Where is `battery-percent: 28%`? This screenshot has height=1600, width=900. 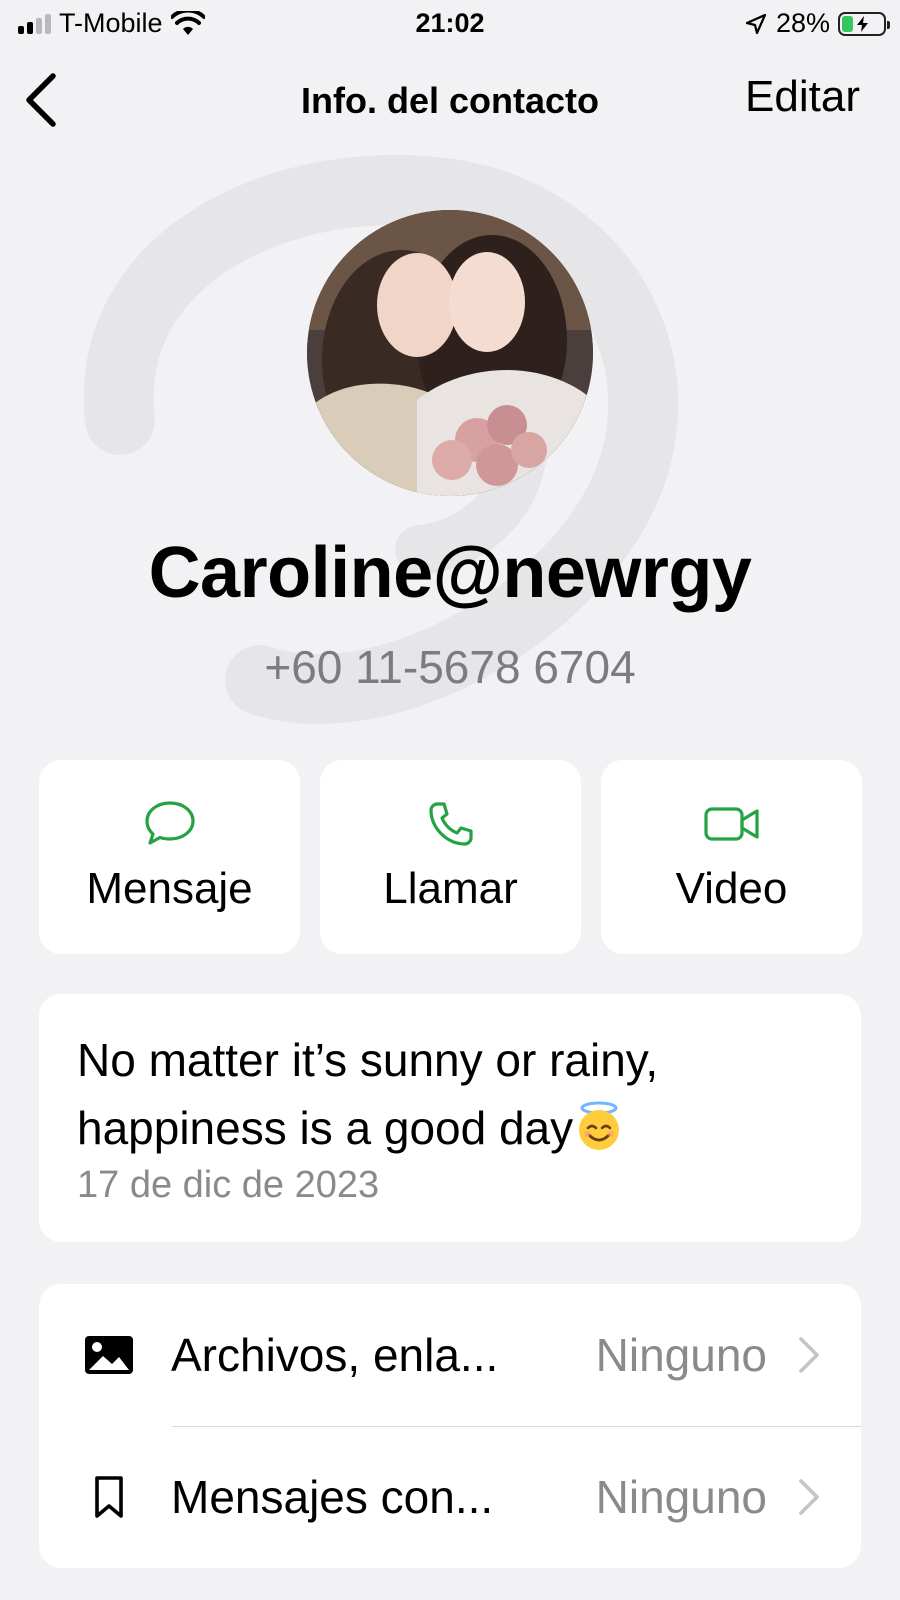
battery-percent: 28% is located at coordinates (802, 23).